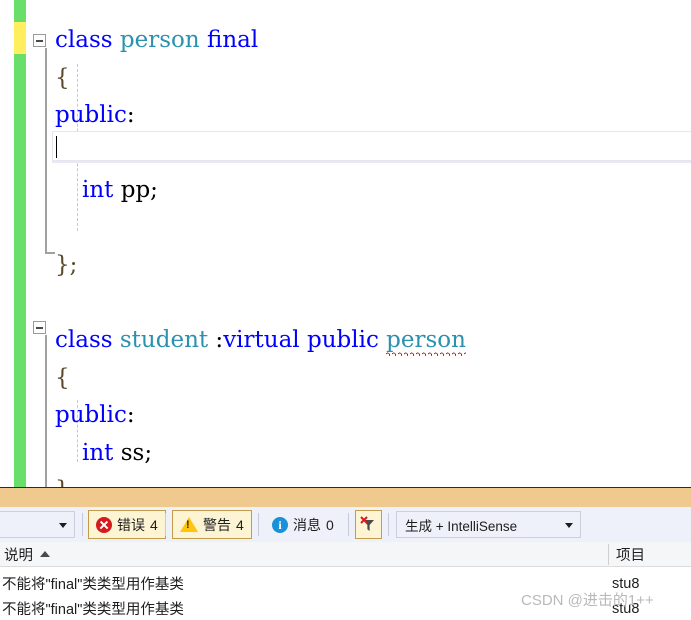 The width and height of the screenshot is (691, 620). I want to click on code-token: pp;, so click(135, 190).